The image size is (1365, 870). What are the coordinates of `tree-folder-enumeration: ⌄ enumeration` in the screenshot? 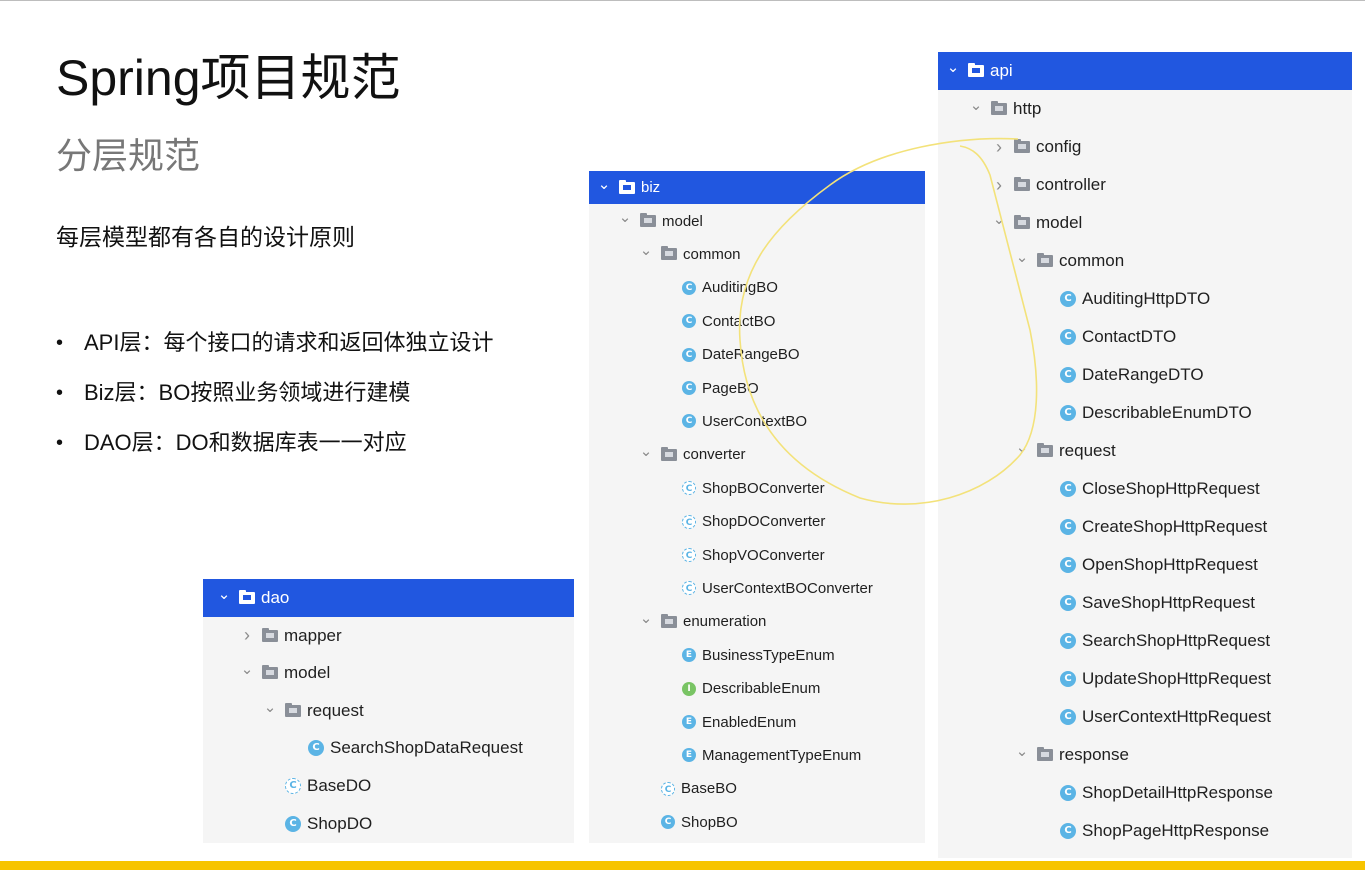 It's located at (757, 621).